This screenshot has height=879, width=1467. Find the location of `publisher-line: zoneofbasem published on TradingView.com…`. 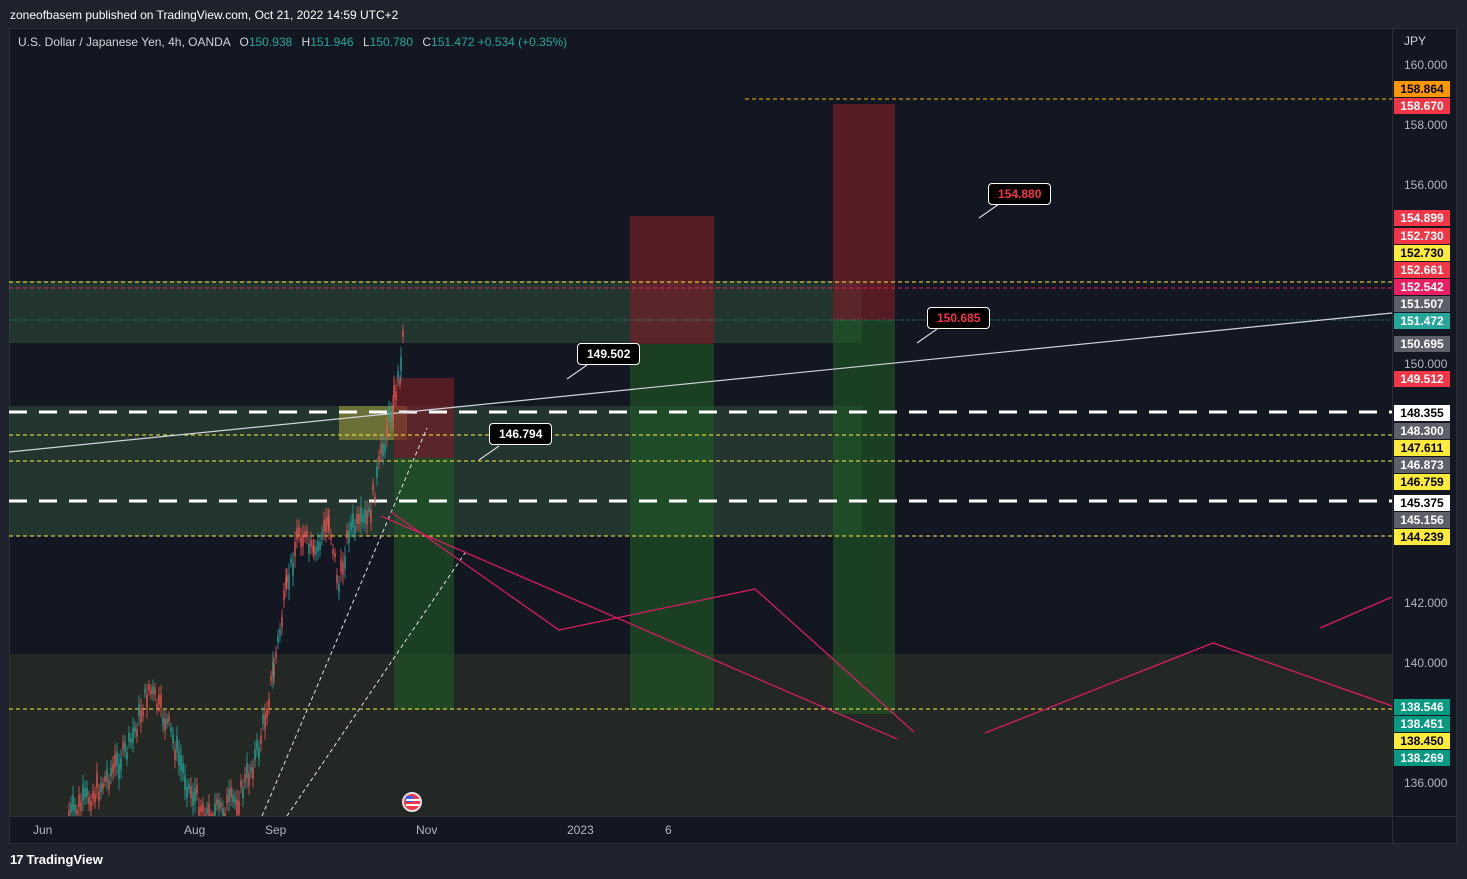

publisher-line: zoneofbasem published on TradingView.com… is located at coordinates (204, 15).